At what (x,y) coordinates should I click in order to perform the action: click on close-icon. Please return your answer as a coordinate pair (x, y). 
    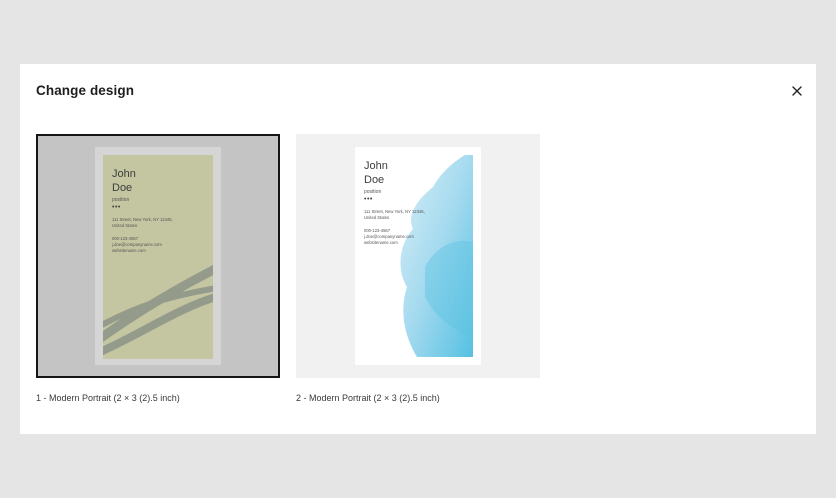
    Looking at the image, I should click on (797, 91).